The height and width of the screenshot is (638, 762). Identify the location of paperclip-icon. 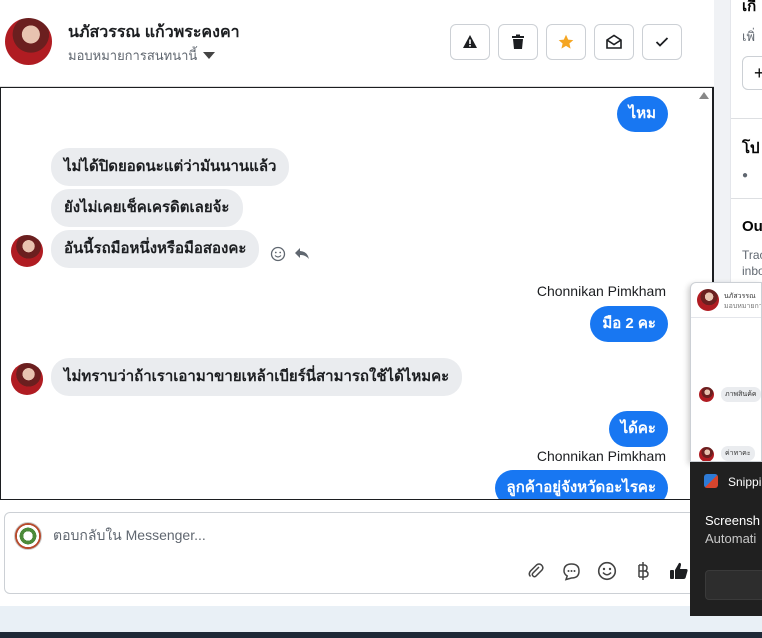
(536, 571).